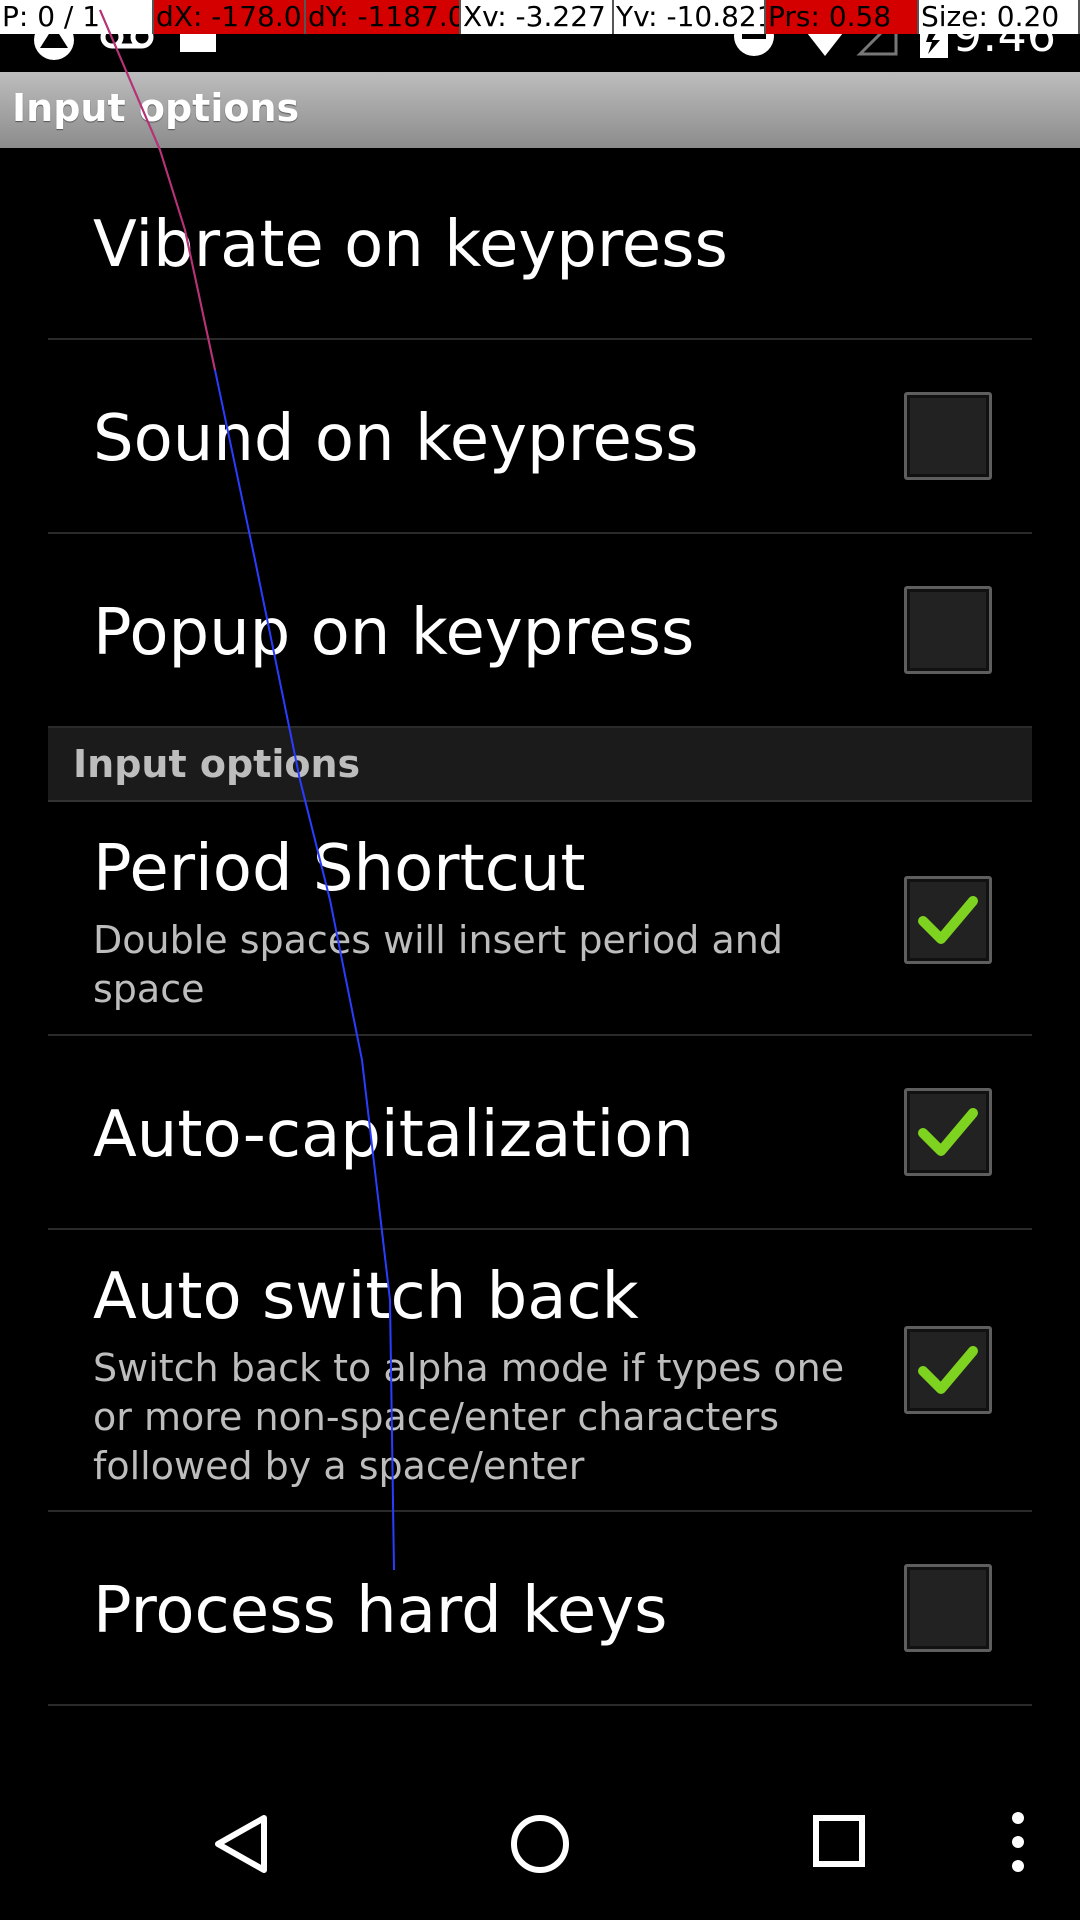 This screenshot has height=1920, width=1080. I want to click on pref-auto-capitalization: Auto-capitalization, so click(540, 1133).